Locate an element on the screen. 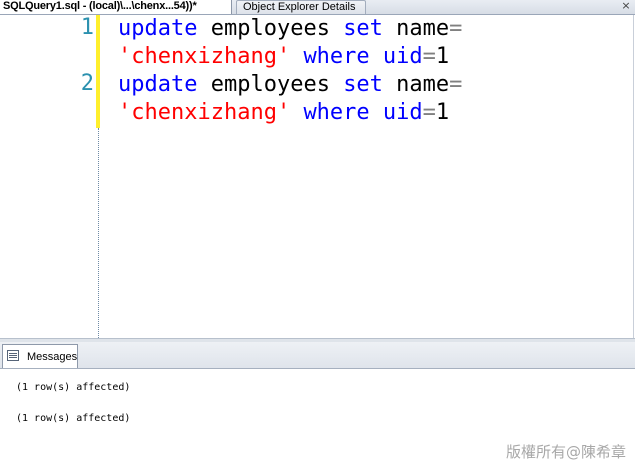  line-number: 1 is located at coordinates (87, 27).